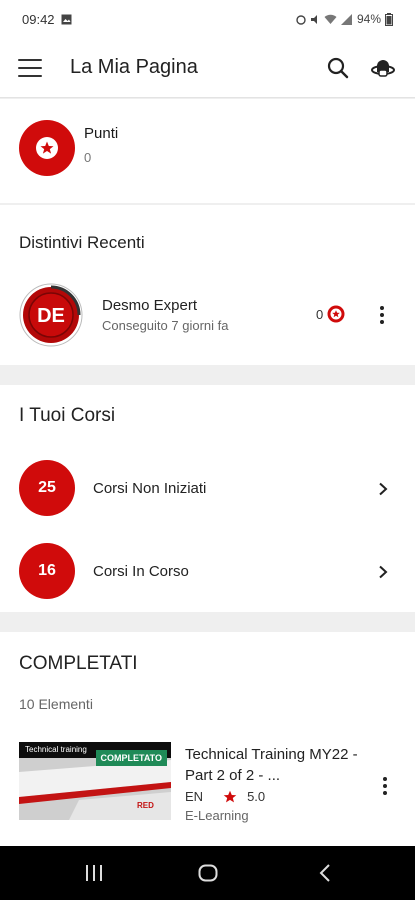 The image size is (415, 900). What do you see at coordinates (88, 157) in the screenshot?
I see `points-value: 0` at bounding box center [88, 157].